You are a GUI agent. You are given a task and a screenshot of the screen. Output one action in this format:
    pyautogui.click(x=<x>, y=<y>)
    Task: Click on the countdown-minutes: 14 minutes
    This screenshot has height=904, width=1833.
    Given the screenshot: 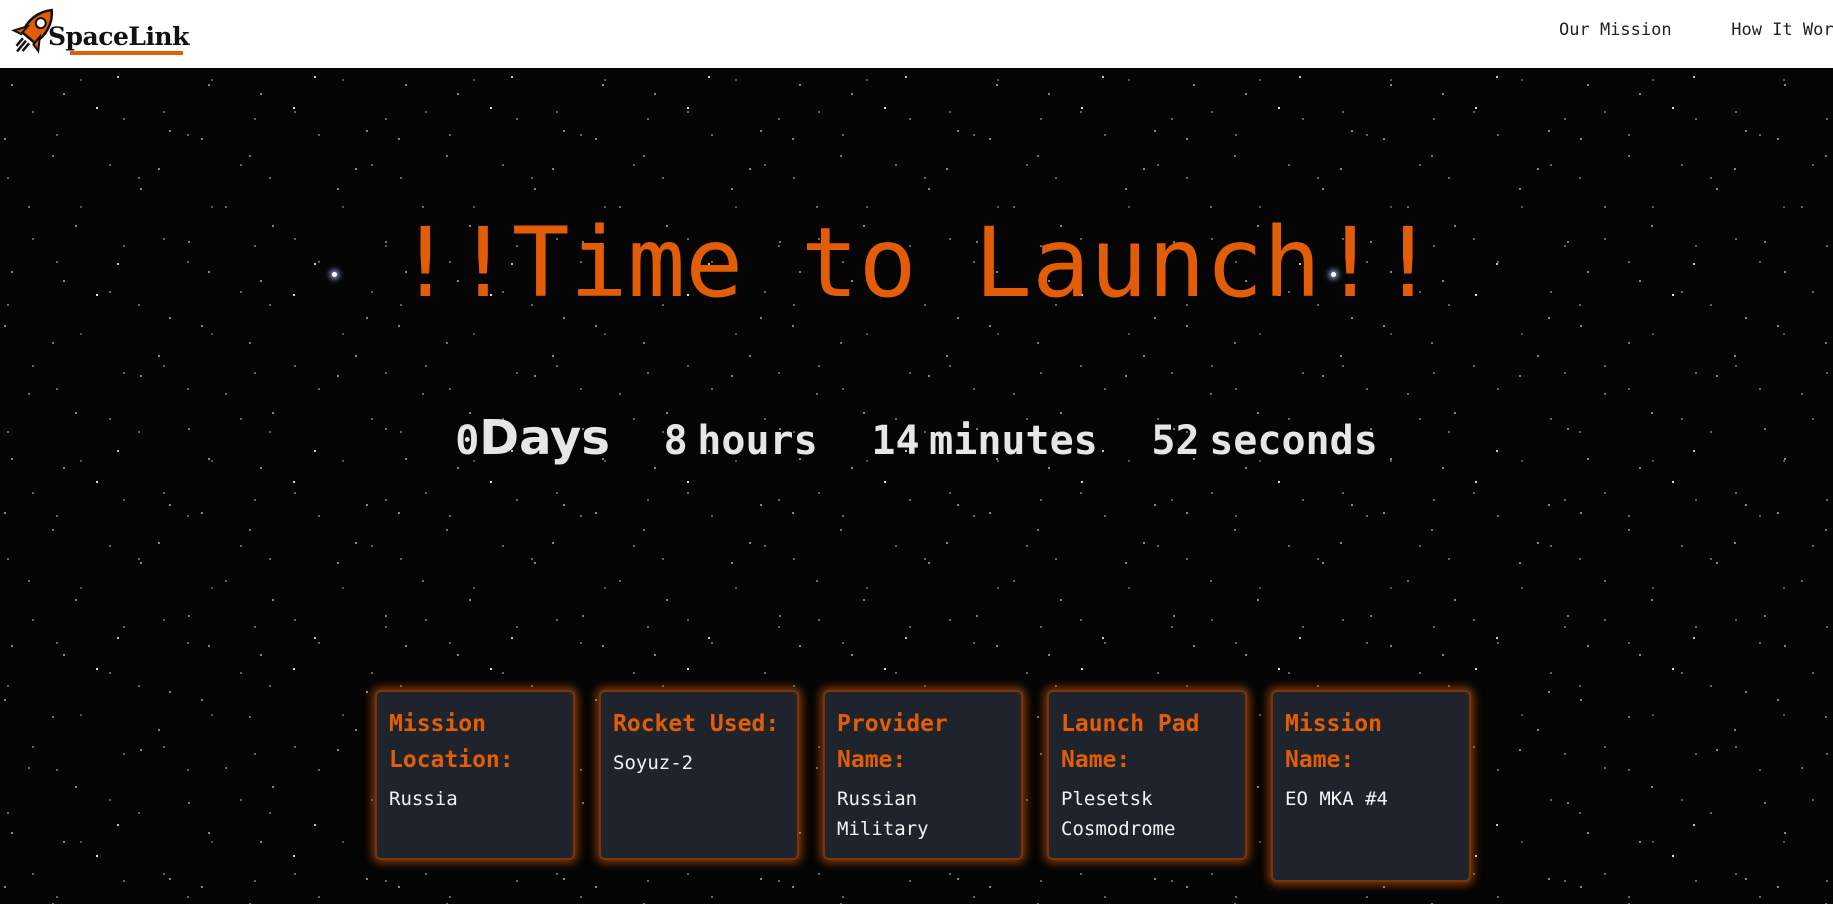 What is the action you would take?
    pyautogui.click(x=984, y=441)
    